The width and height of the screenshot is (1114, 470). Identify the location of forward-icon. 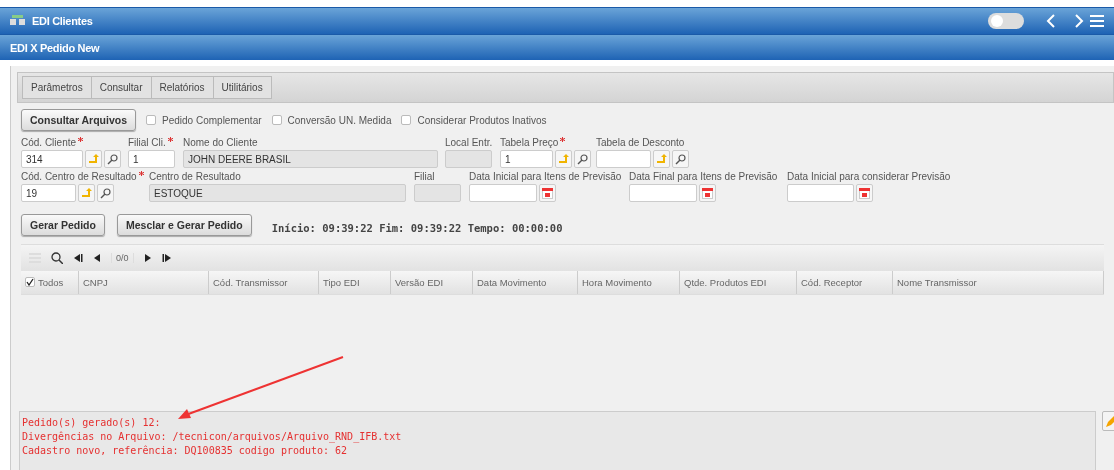
(1079, 21).